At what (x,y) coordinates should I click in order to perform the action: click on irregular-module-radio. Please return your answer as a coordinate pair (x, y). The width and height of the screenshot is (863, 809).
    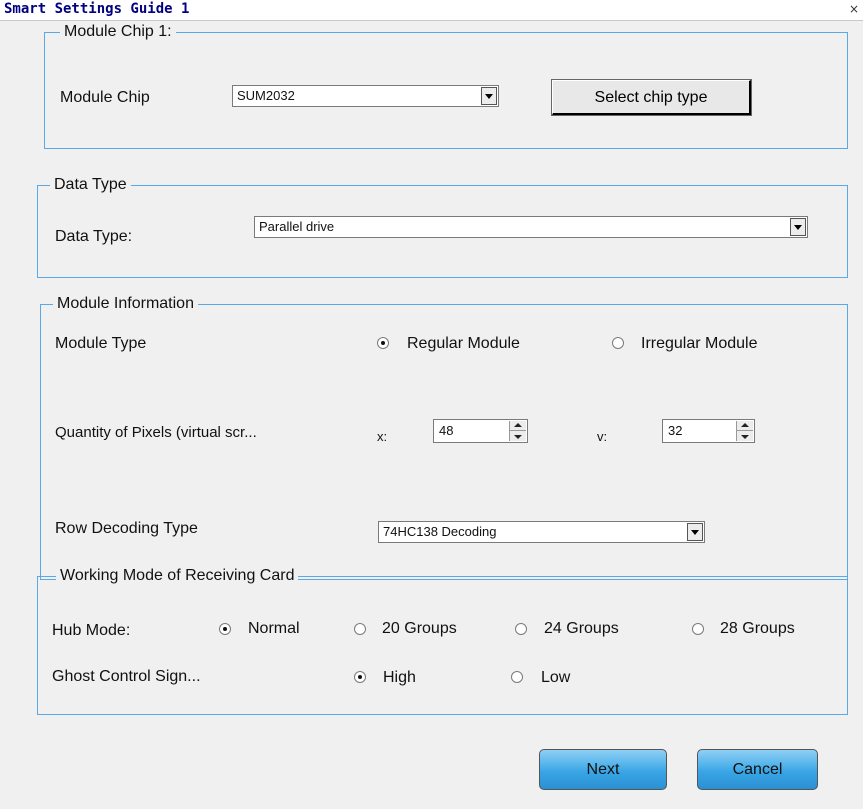
    Looking at the image, I should click on (618, 343).